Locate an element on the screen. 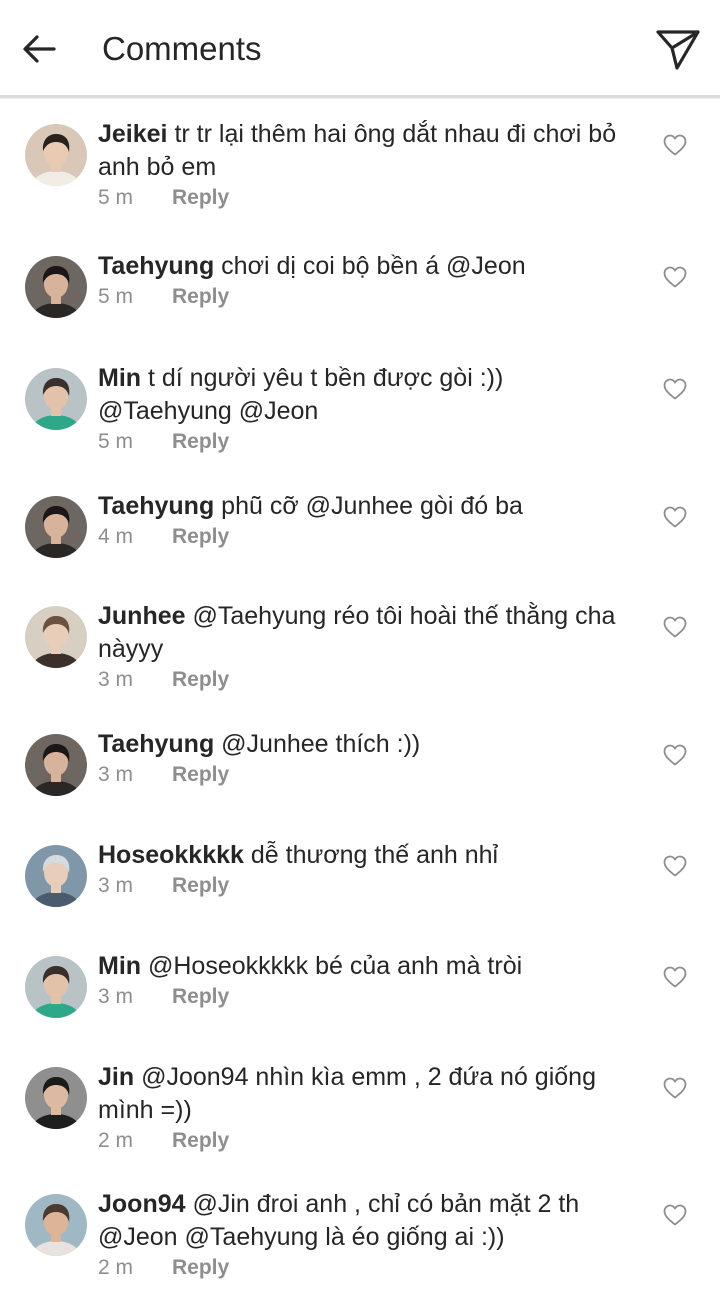  comment-username: Hoseokkkkk is located at coordinates (171, 855).